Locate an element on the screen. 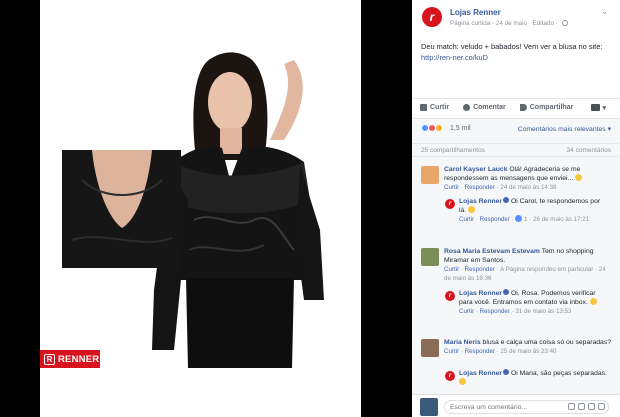  share-icon is located at coordinates (523, 107).